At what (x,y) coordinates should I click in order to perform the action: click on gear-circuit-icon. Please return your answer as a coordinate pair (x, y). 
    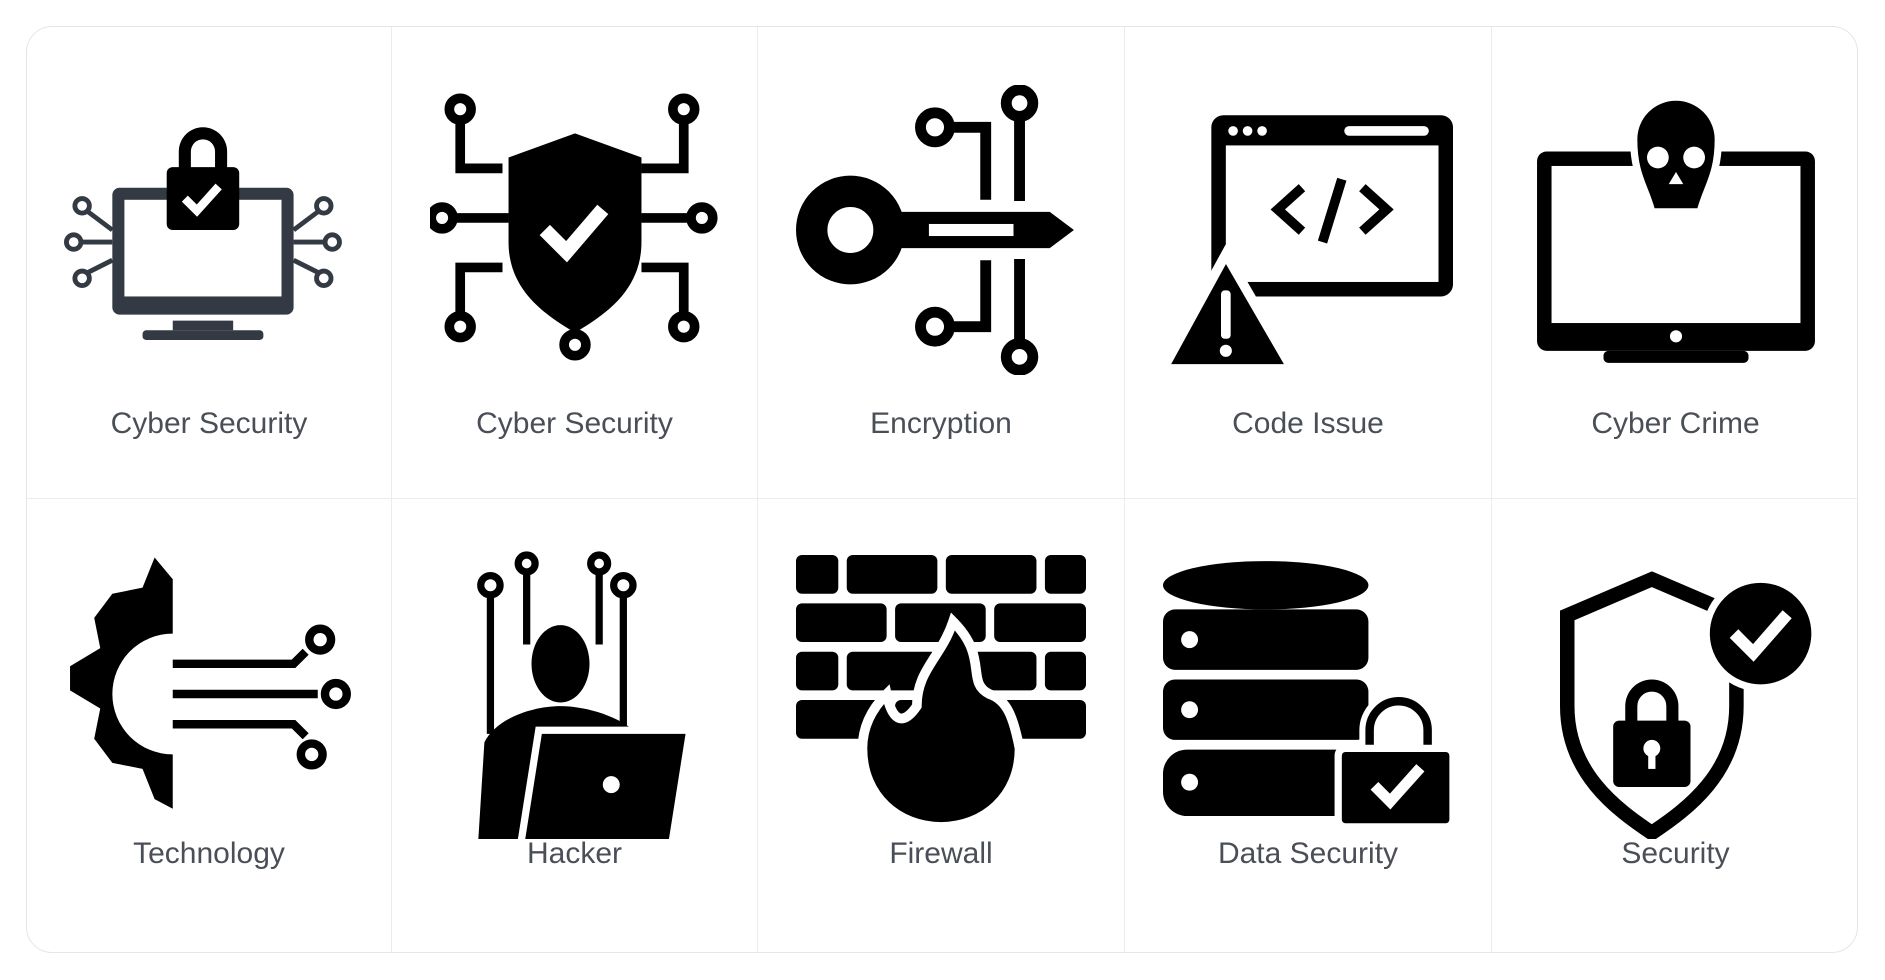
    Looking at the image, I should click on (210, 683).